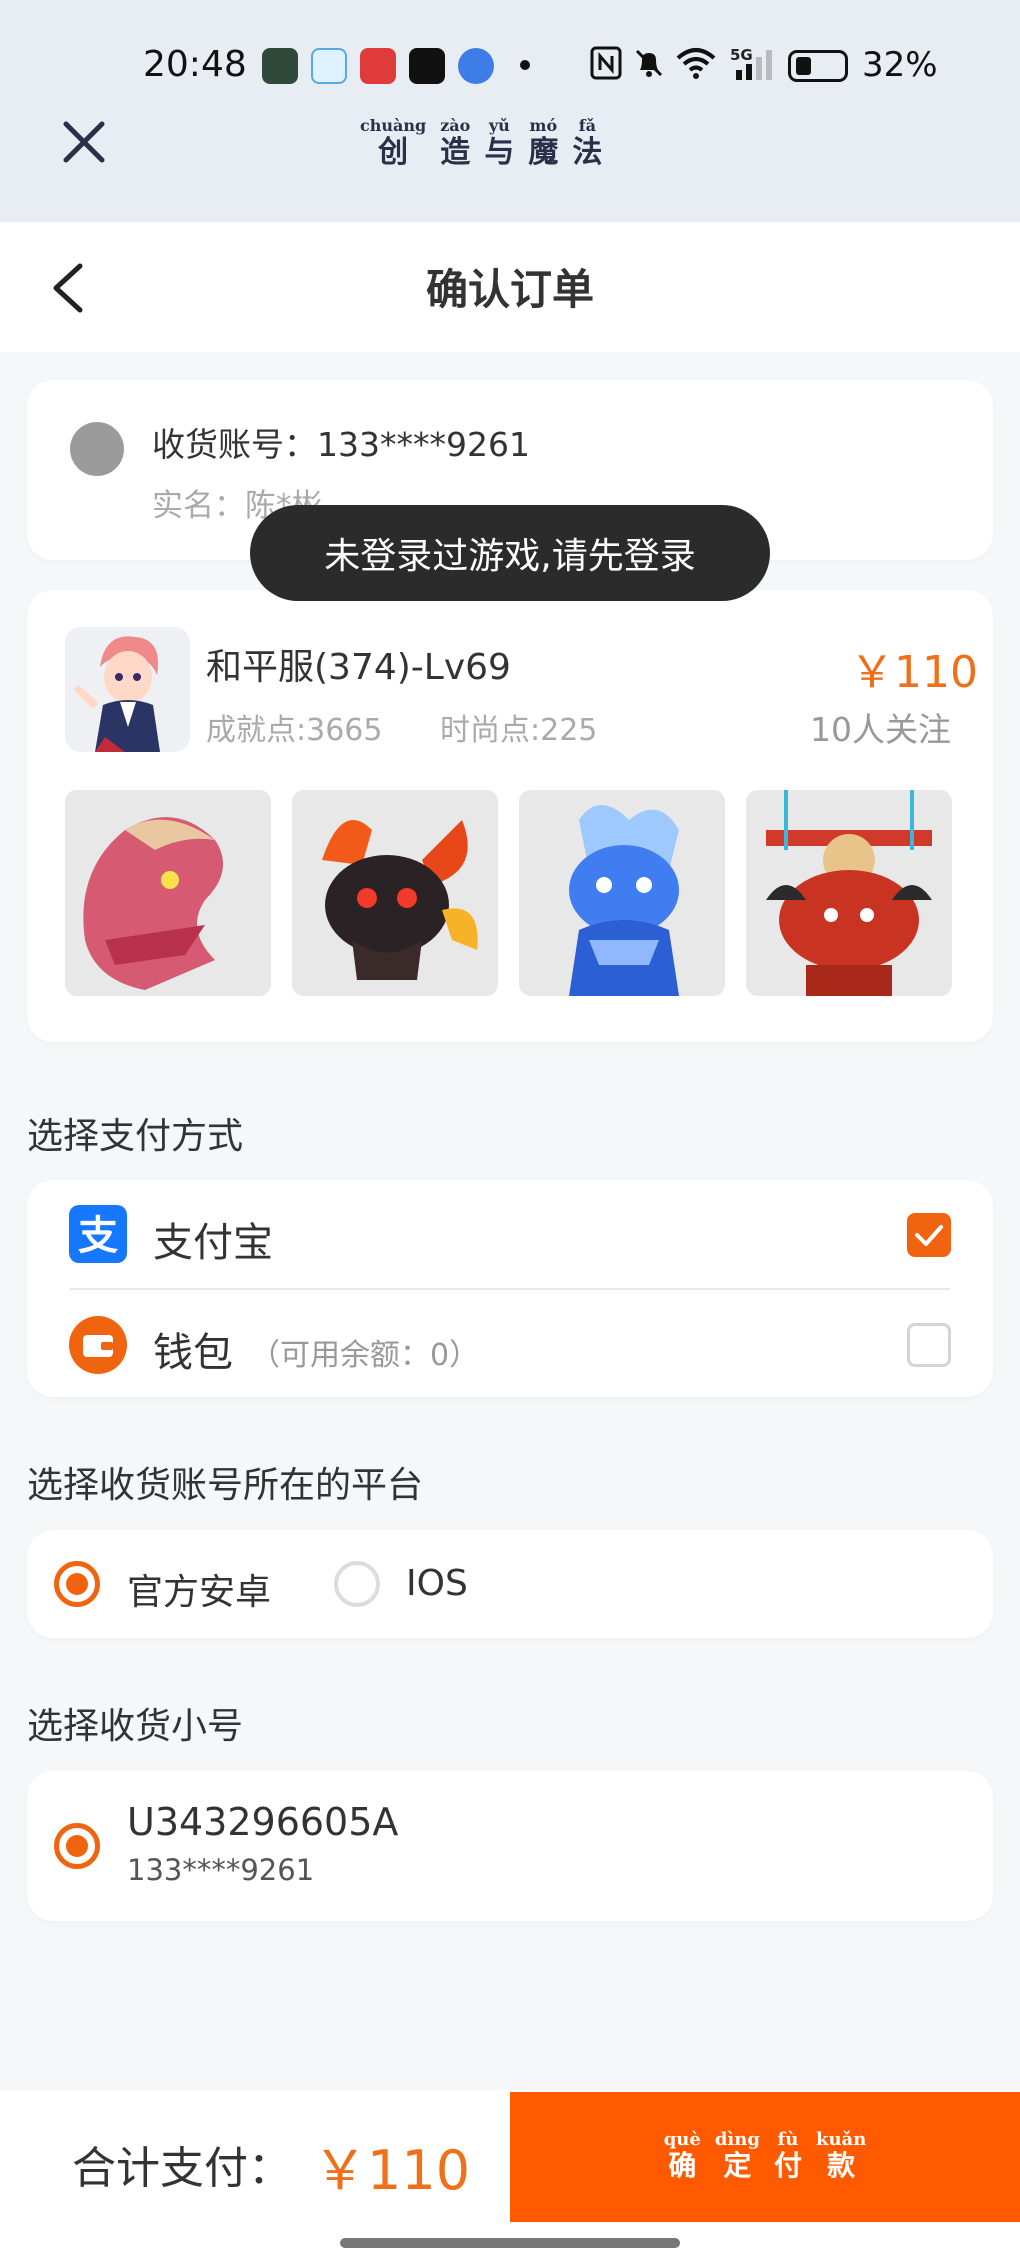  What do you see at coordinates (357, 1584) in the screenshot?
I see `radio-ios` at bounding box center [357, 1584].